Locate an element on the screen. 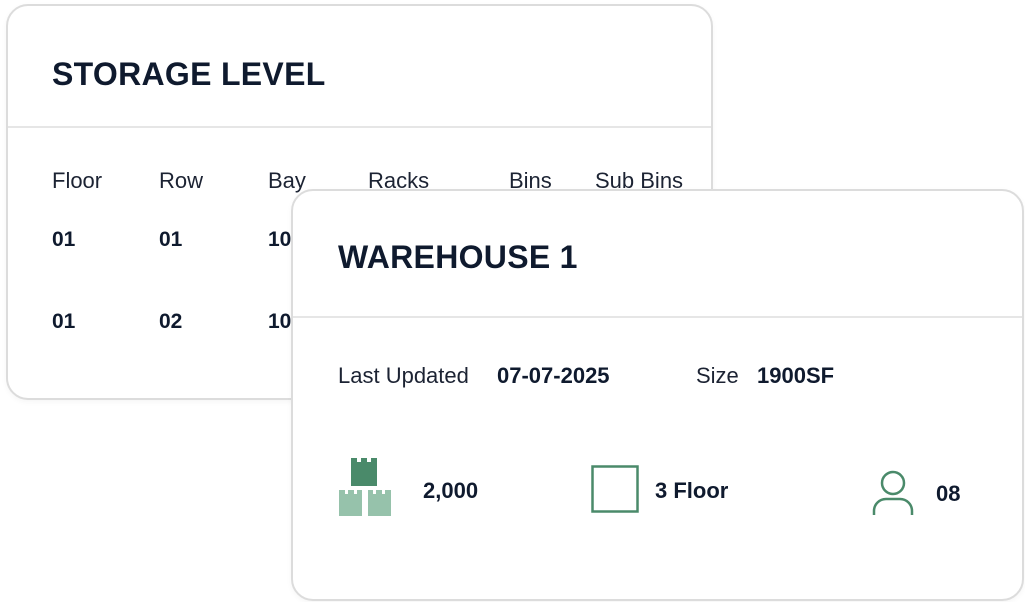  user-icon is located at coordinates (893, 495).